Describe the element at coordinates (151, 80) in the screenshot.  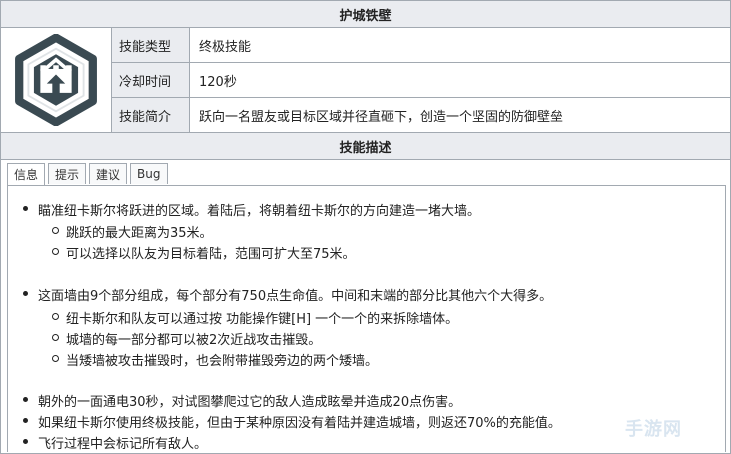
I see `info-label: 冷却时间` at that location.